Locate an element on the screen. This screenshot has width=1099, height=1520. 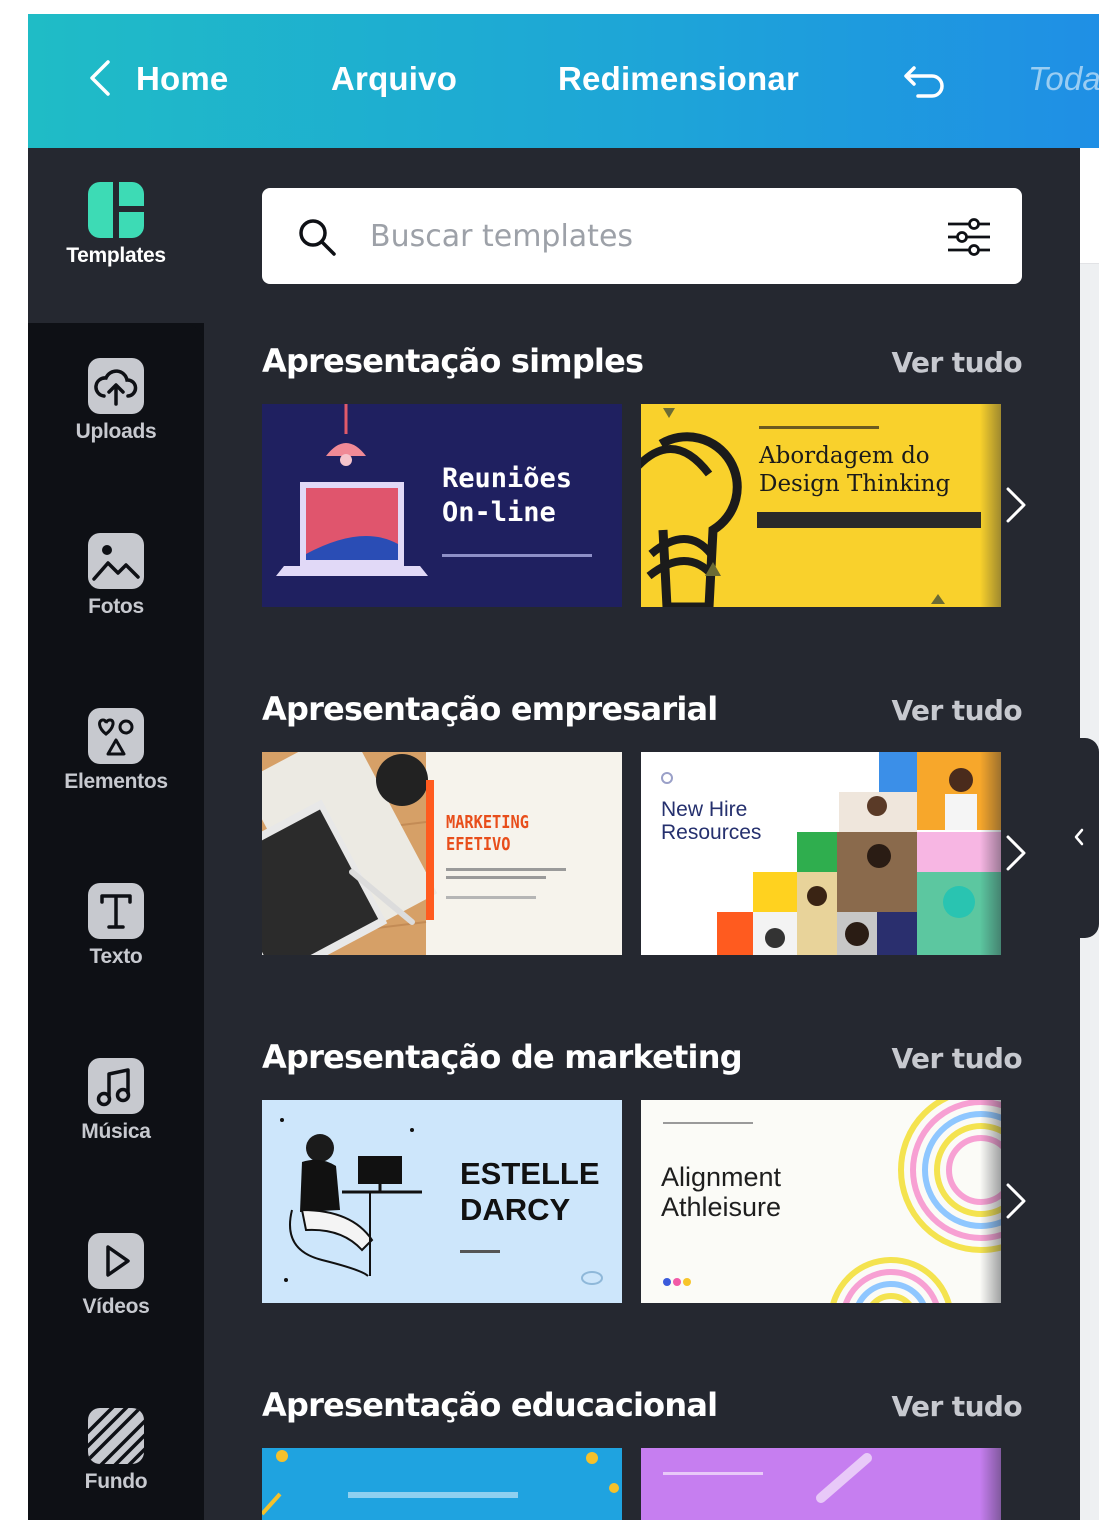
template-thumbnail: Reuniões On-line is located at coordinates (442, 505).